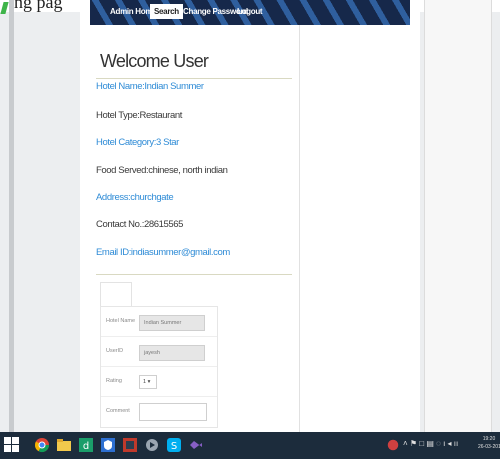 This screenshot has width=500, height=459. I want to click on page-title: Welcome User, so click(154, 61).